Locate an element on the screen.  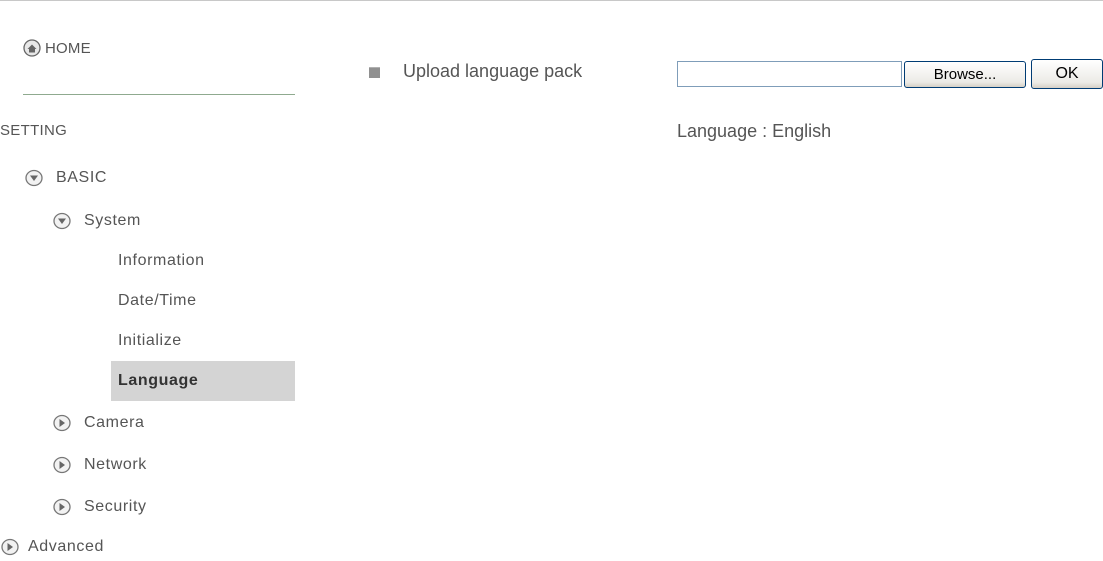
sidebar-item-advanced-label: Advanced is located at coordinates (66, 546).